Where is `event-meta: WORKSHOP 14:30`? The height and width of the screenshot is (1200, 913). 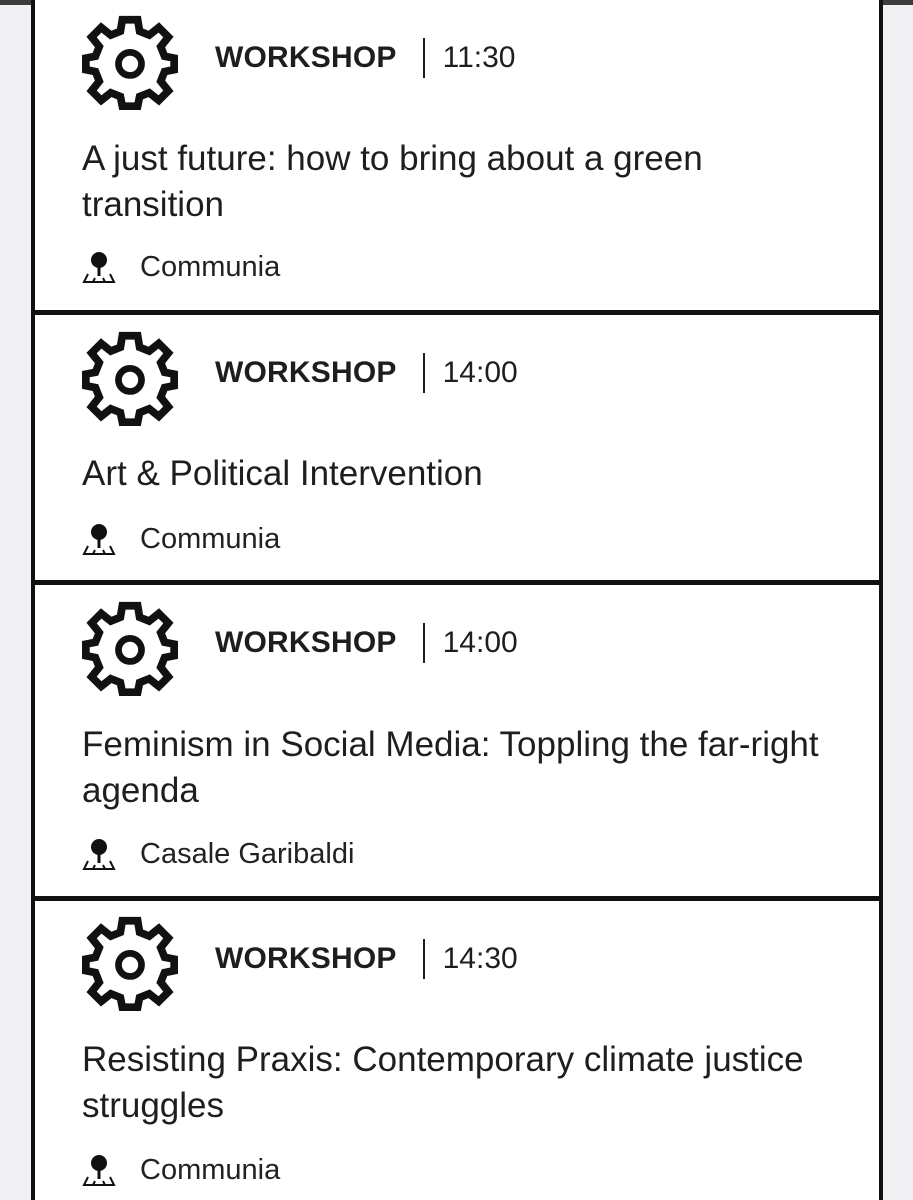 event-meta: WORKSHOP 14:30 is located at coordinates (366, 959).